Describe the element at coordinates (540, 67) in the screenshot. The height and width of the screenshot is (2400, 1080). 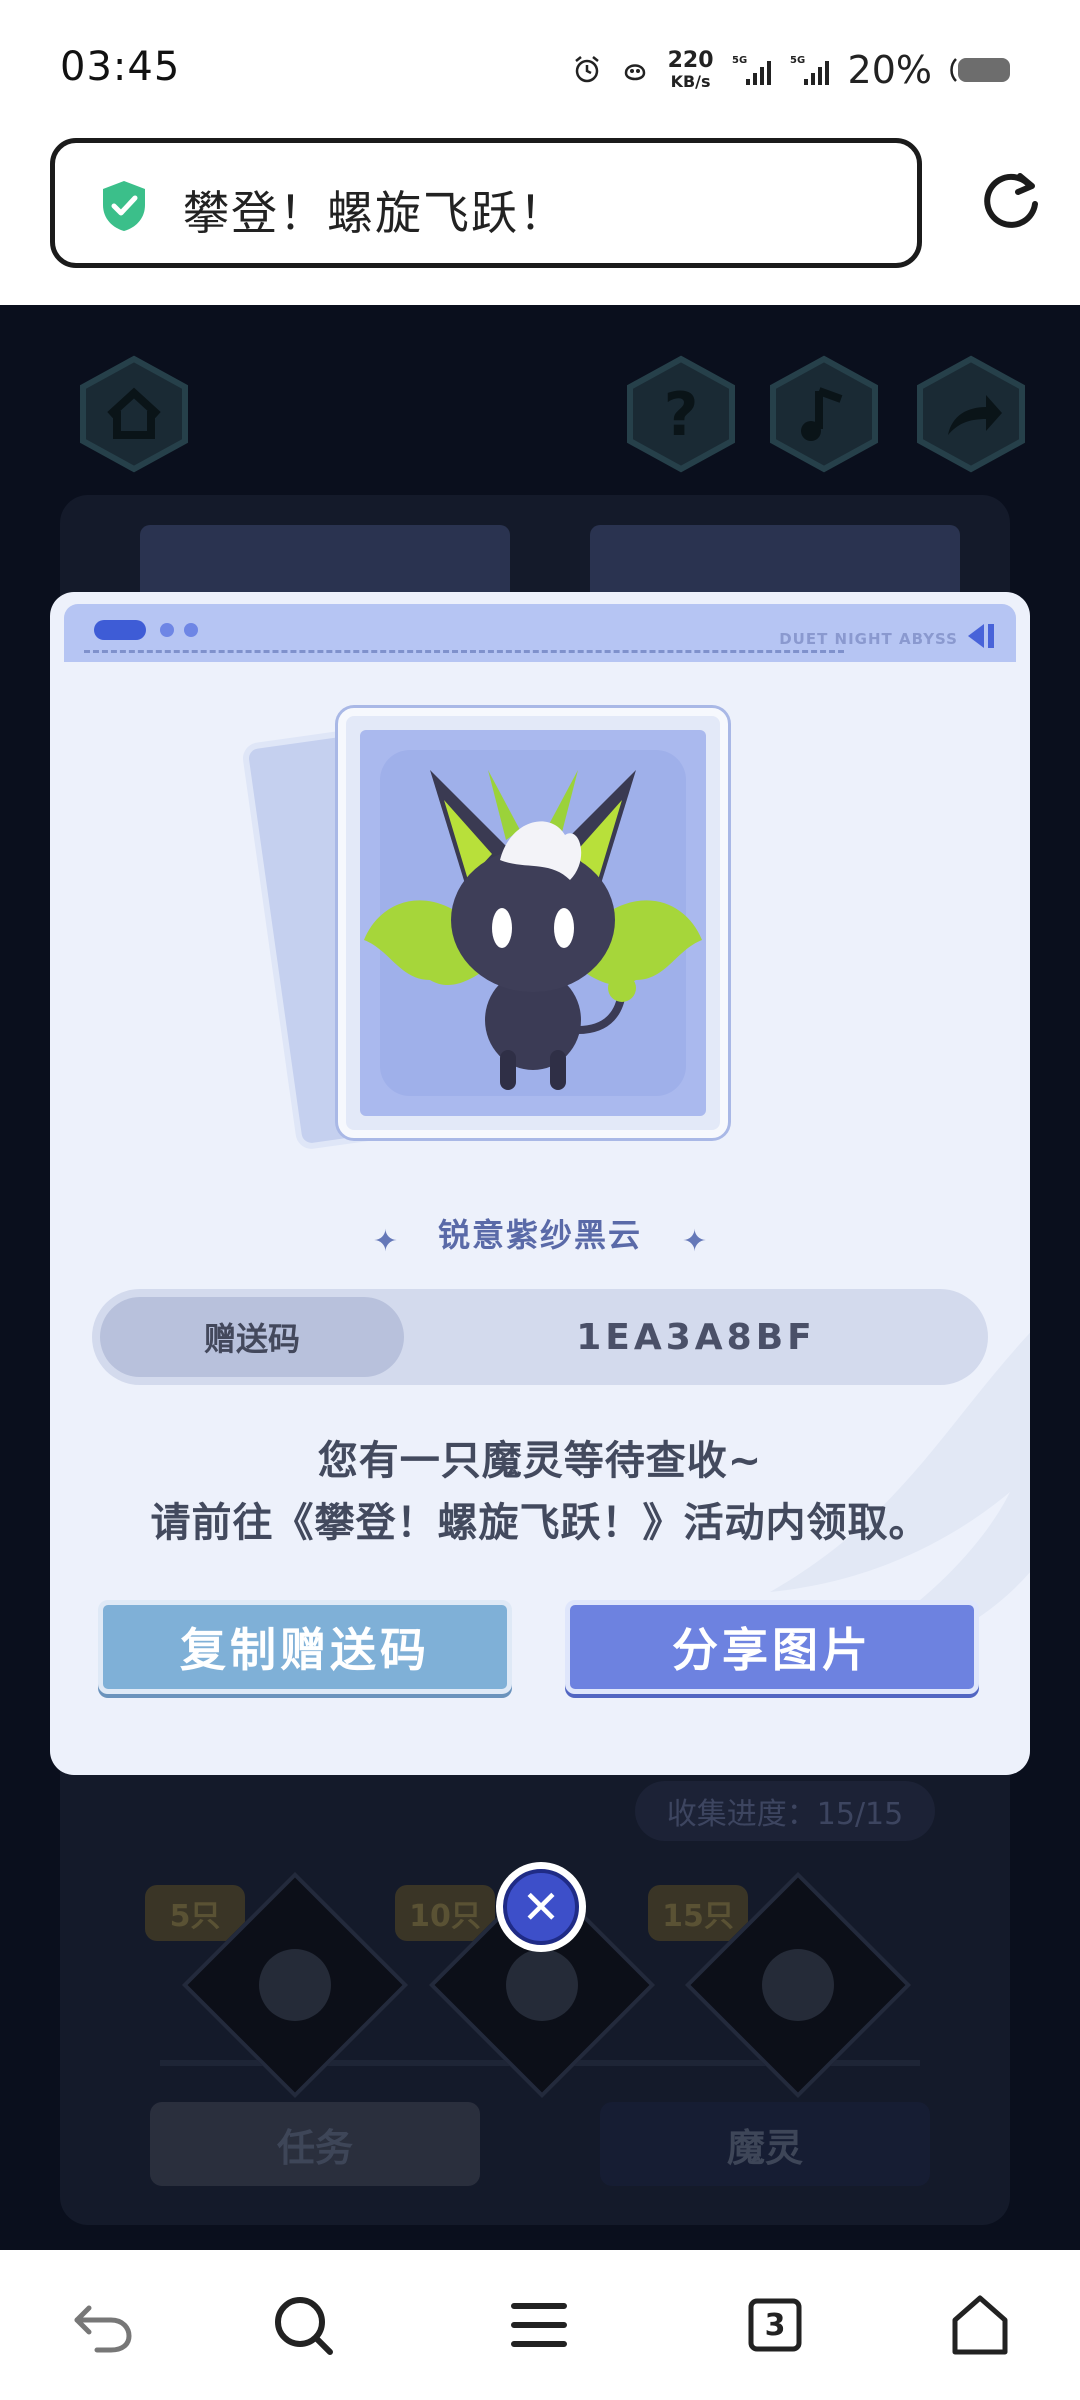
I see `status-bar: 03:45 220 KB/s 5G 5G 20%` at that location.